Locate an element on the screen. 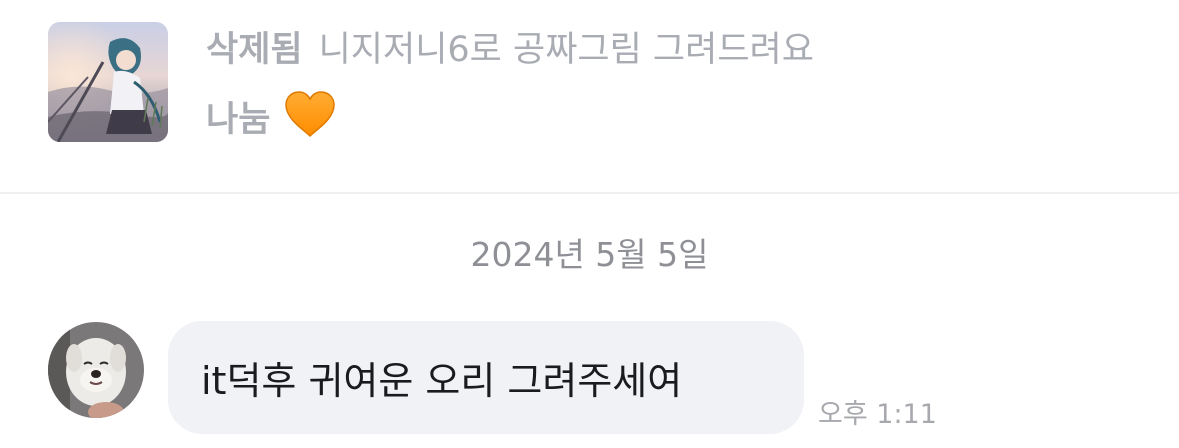  anime-illustration-image is located at coordinates (108, 82).